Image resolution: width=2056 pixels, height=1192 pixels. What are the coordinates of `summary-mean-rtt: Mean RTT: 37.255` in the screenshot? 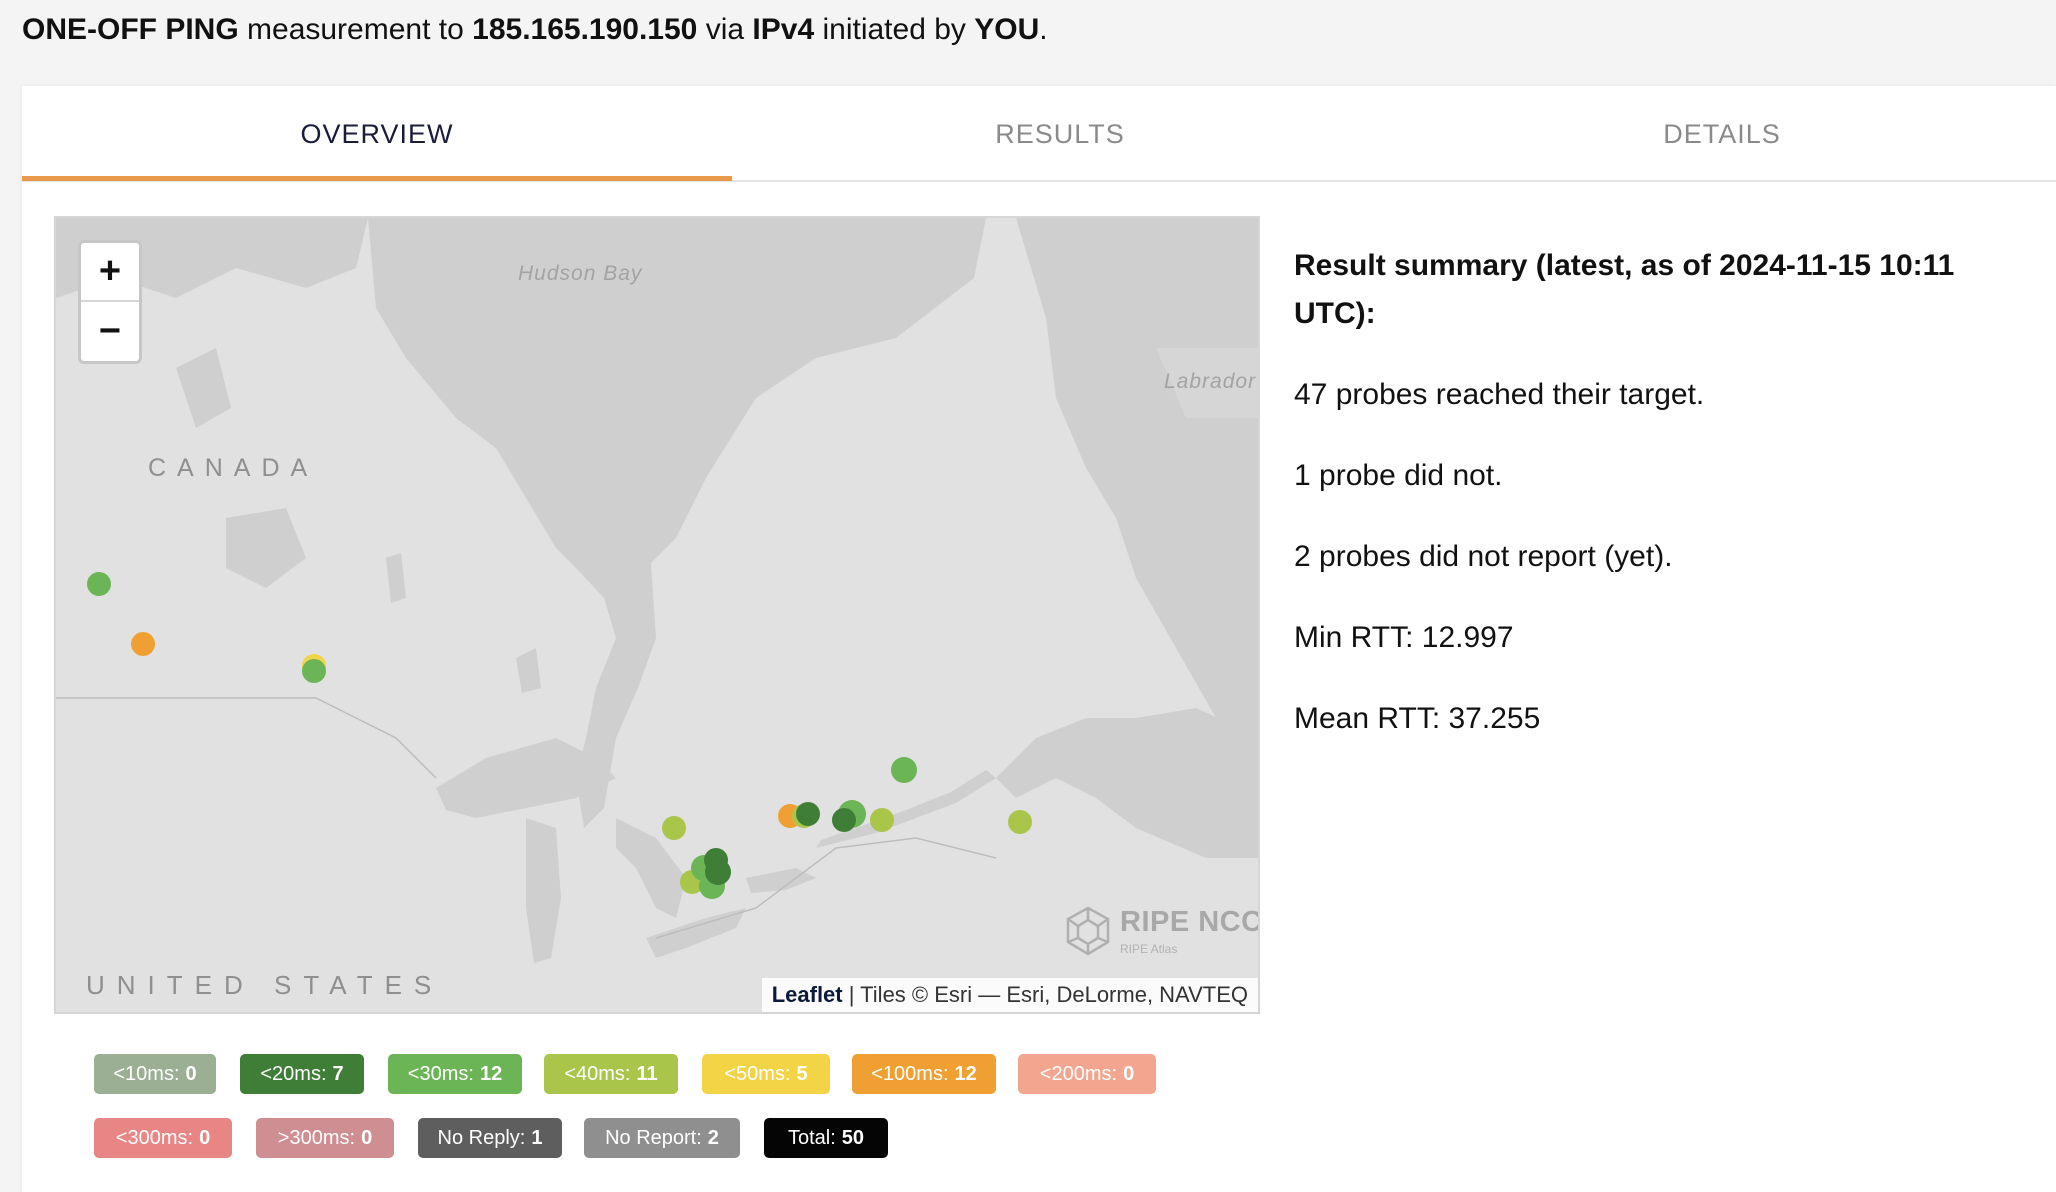 It's located at (1417, 718).